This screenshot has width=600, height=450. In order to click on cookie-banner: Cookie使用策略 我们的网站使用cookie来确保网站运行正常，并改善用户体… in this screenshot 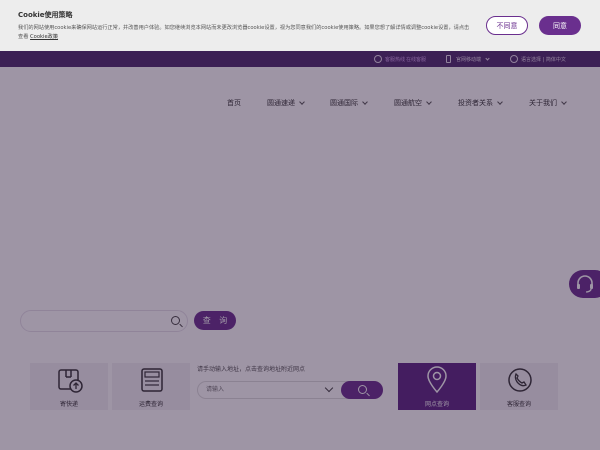, I will do `click(300, 25)`.